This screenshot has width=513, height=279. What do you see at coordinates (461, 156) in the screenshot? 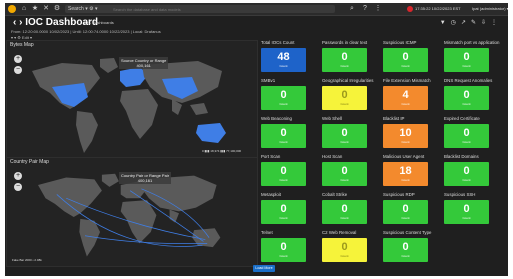
I see `stat-title: Blacklist Domains` at bounding box center [461, 156].